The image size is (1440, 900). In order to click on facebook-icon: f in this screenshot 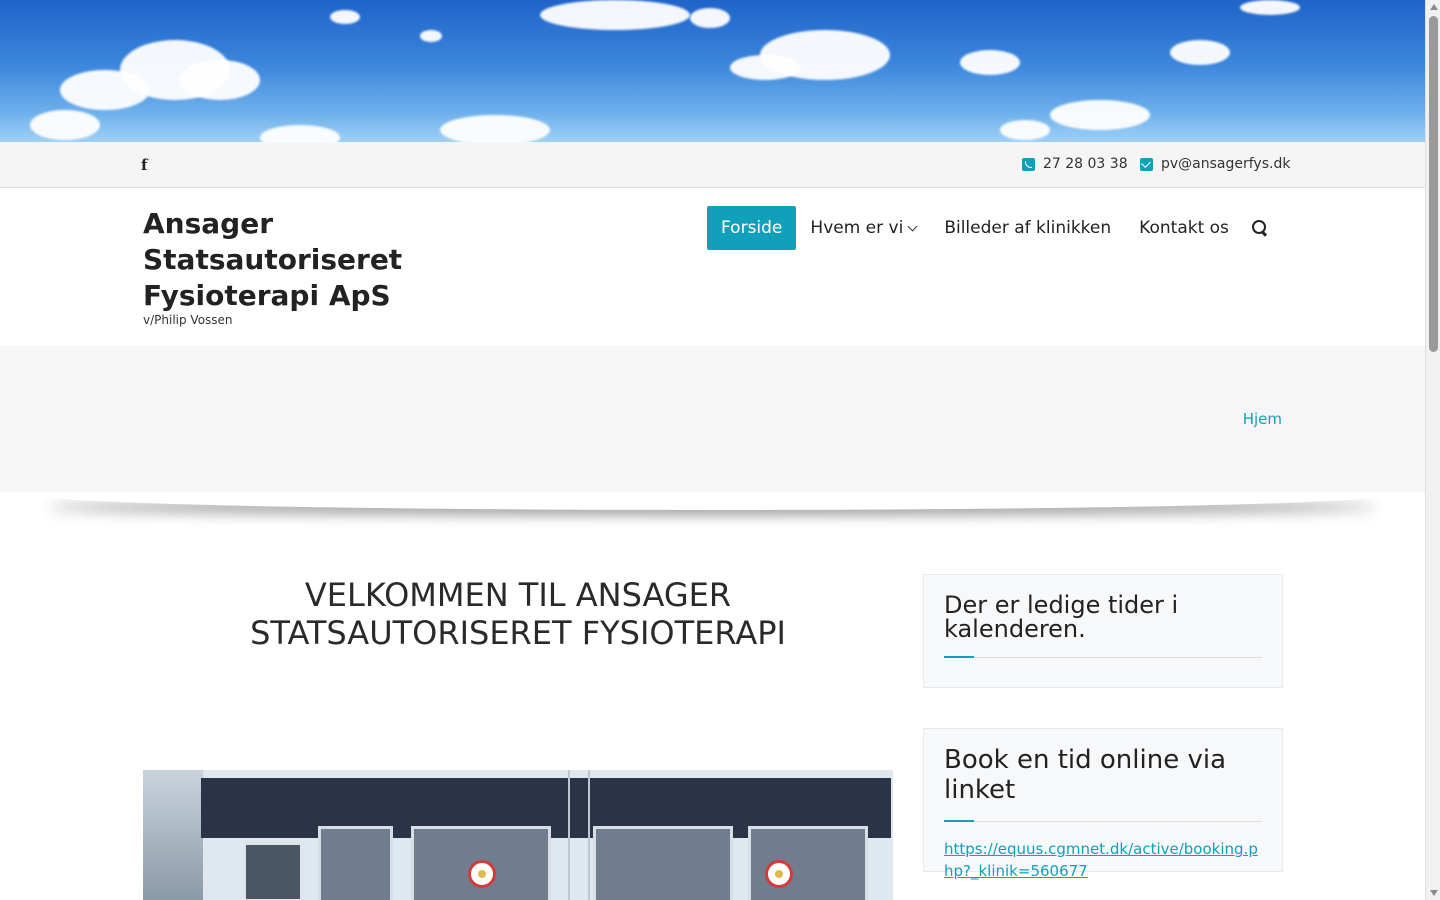, I will do `click(144, 165)`.